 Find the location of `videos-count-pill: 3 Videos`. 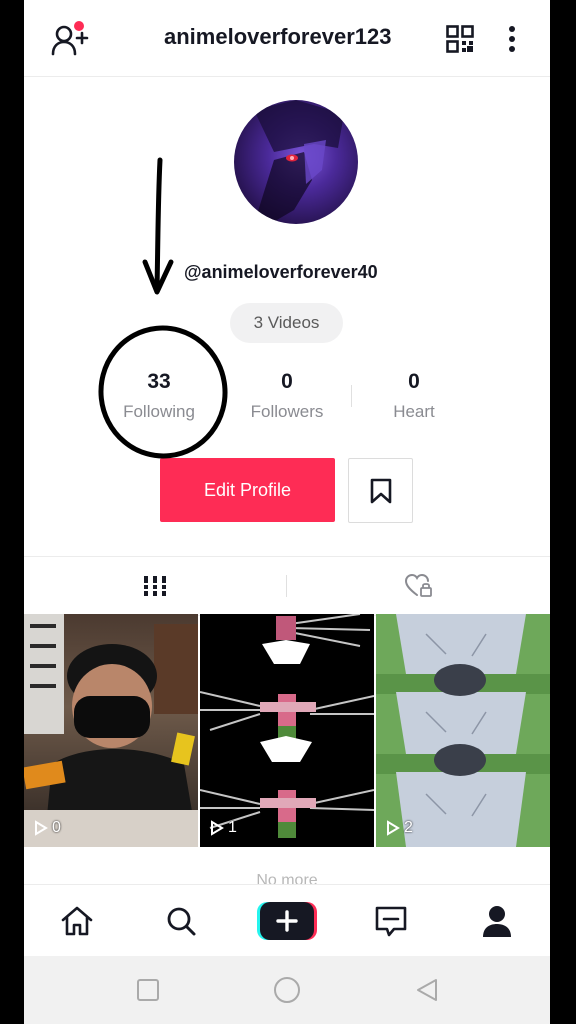

videos-count-pill: 3 Videos is located at coordinates (286, 323).